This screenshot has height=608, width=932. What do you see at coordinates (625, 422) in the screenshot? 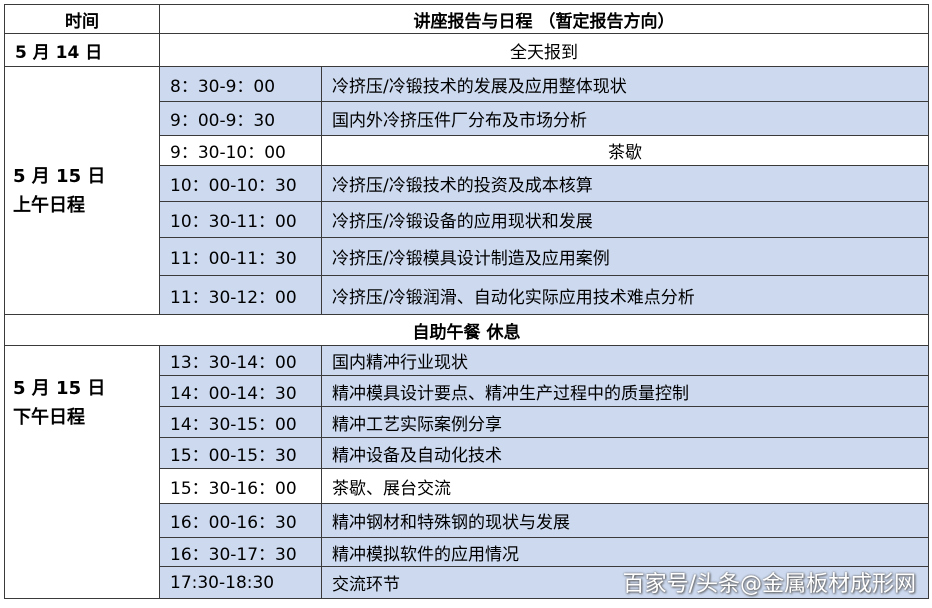
I see `topic-cell: 精冲工艺实际案例分享` at bounding box center [625, 422].